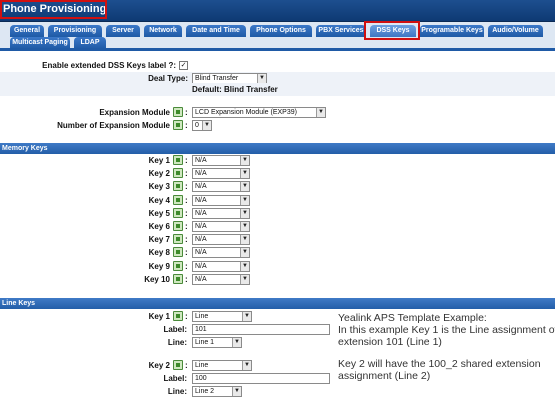 The image size is (555, 401). I want to click on deal-type-default: Default: Blind Transfer, so click(235, 89).